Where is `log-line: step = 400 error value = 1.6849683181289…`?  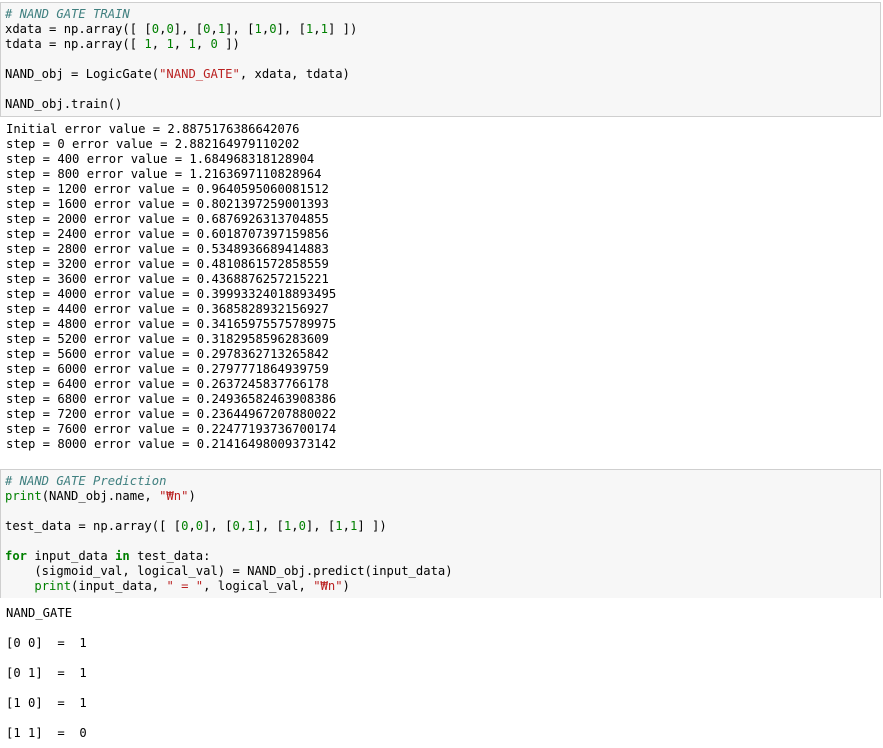
log-line: step = 400 error value = 1.6849683181289… is located at coordinates (160, 159).